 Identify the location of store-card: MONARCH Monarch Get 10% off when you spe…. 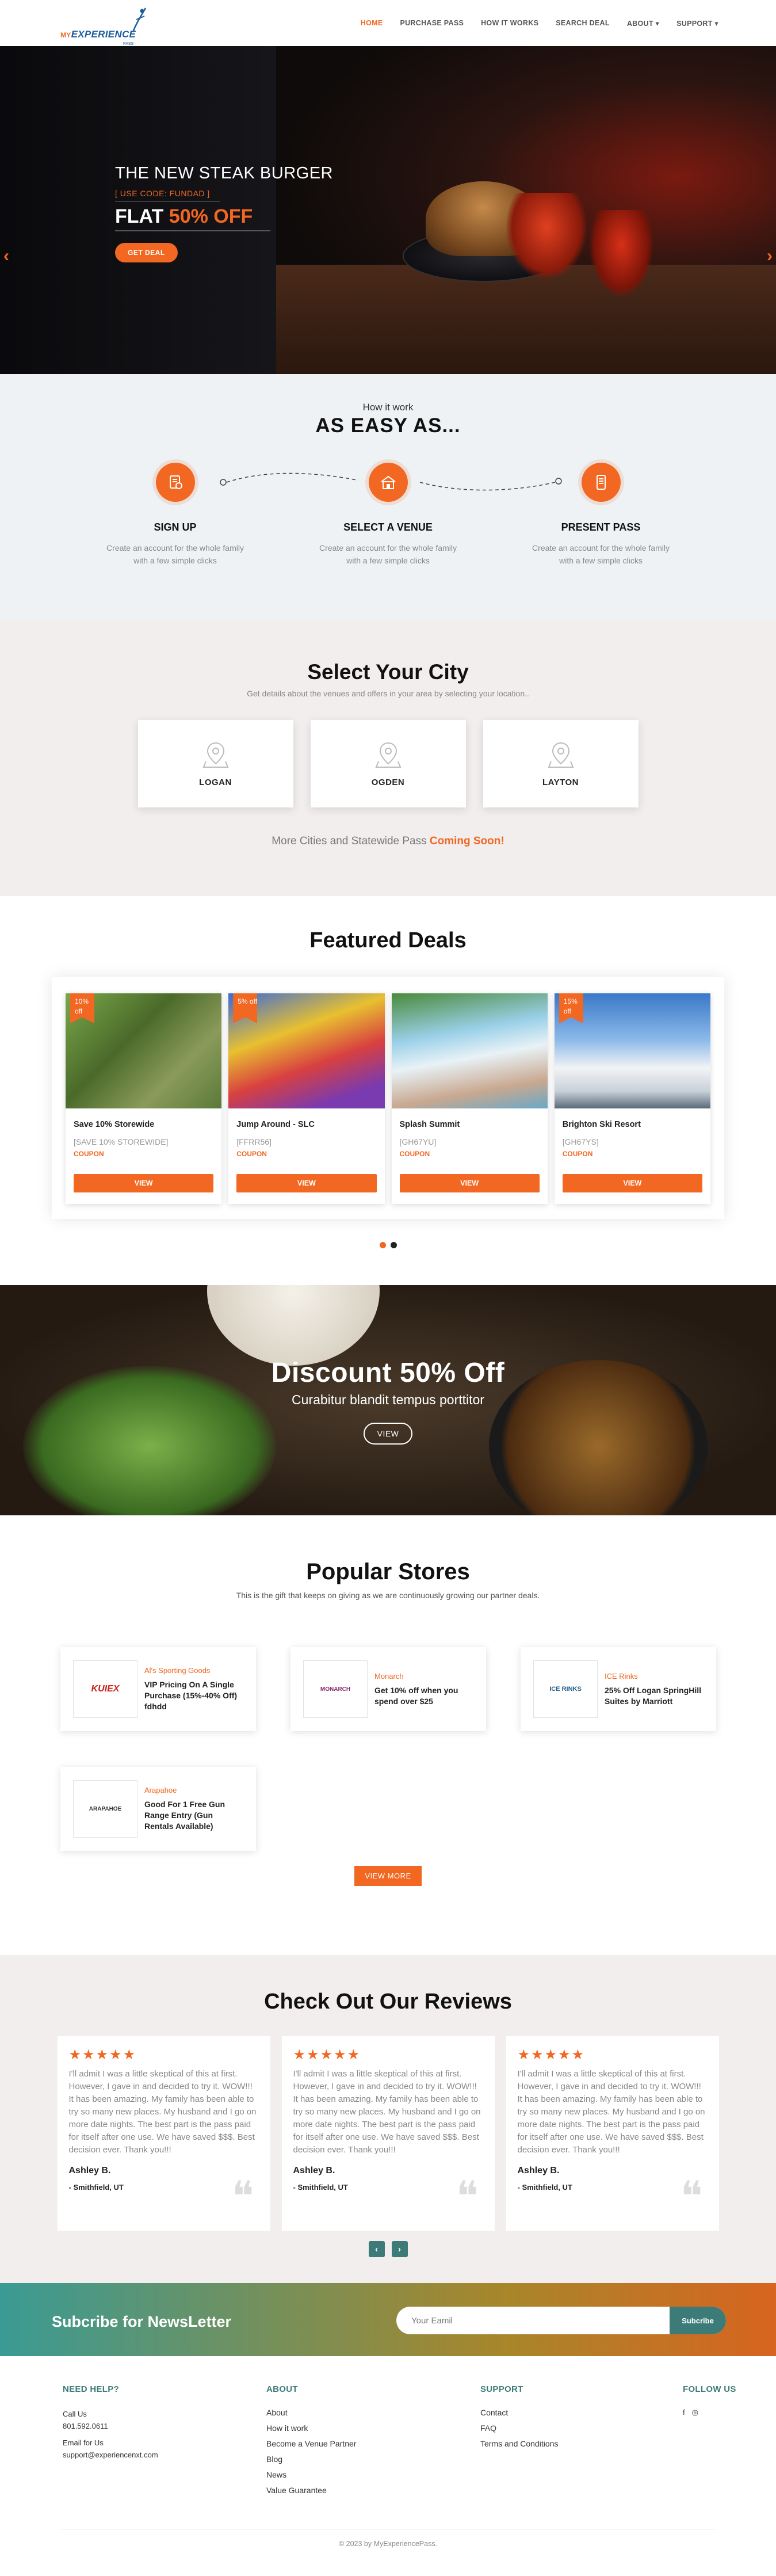
(388, 1689).